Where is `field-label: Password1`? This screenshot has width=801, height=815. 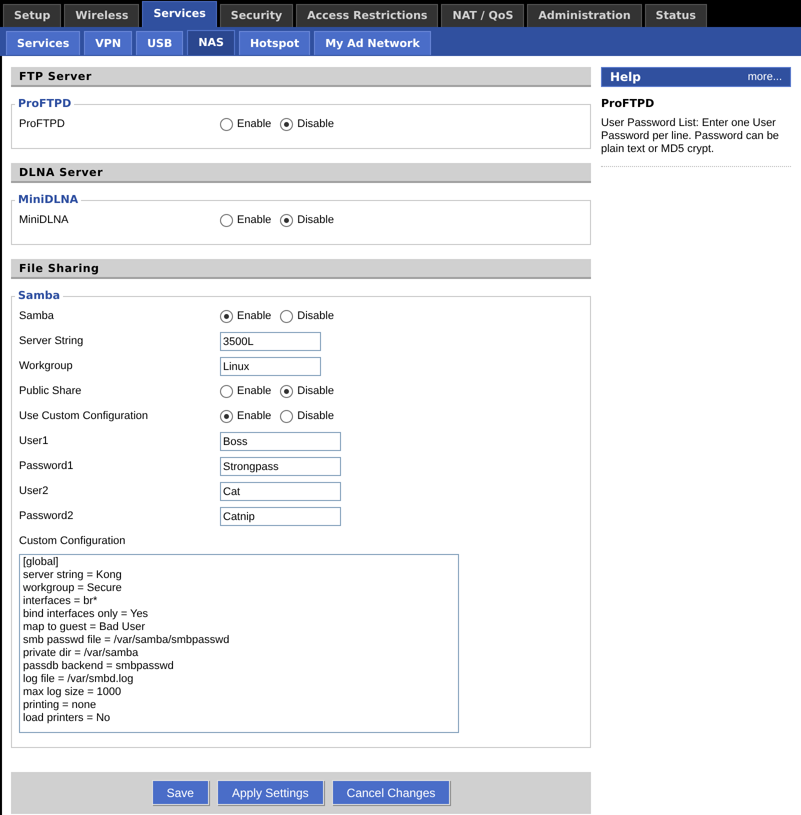
field-label: Password1 is located at coordinates (46, 466).